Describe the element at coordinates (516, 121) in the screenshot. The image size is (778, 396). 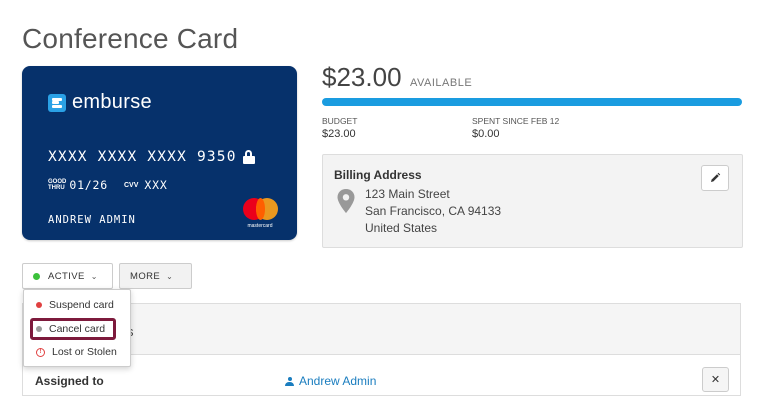
I see `spent-label: SPENT SINCE FEB 12` at that location.